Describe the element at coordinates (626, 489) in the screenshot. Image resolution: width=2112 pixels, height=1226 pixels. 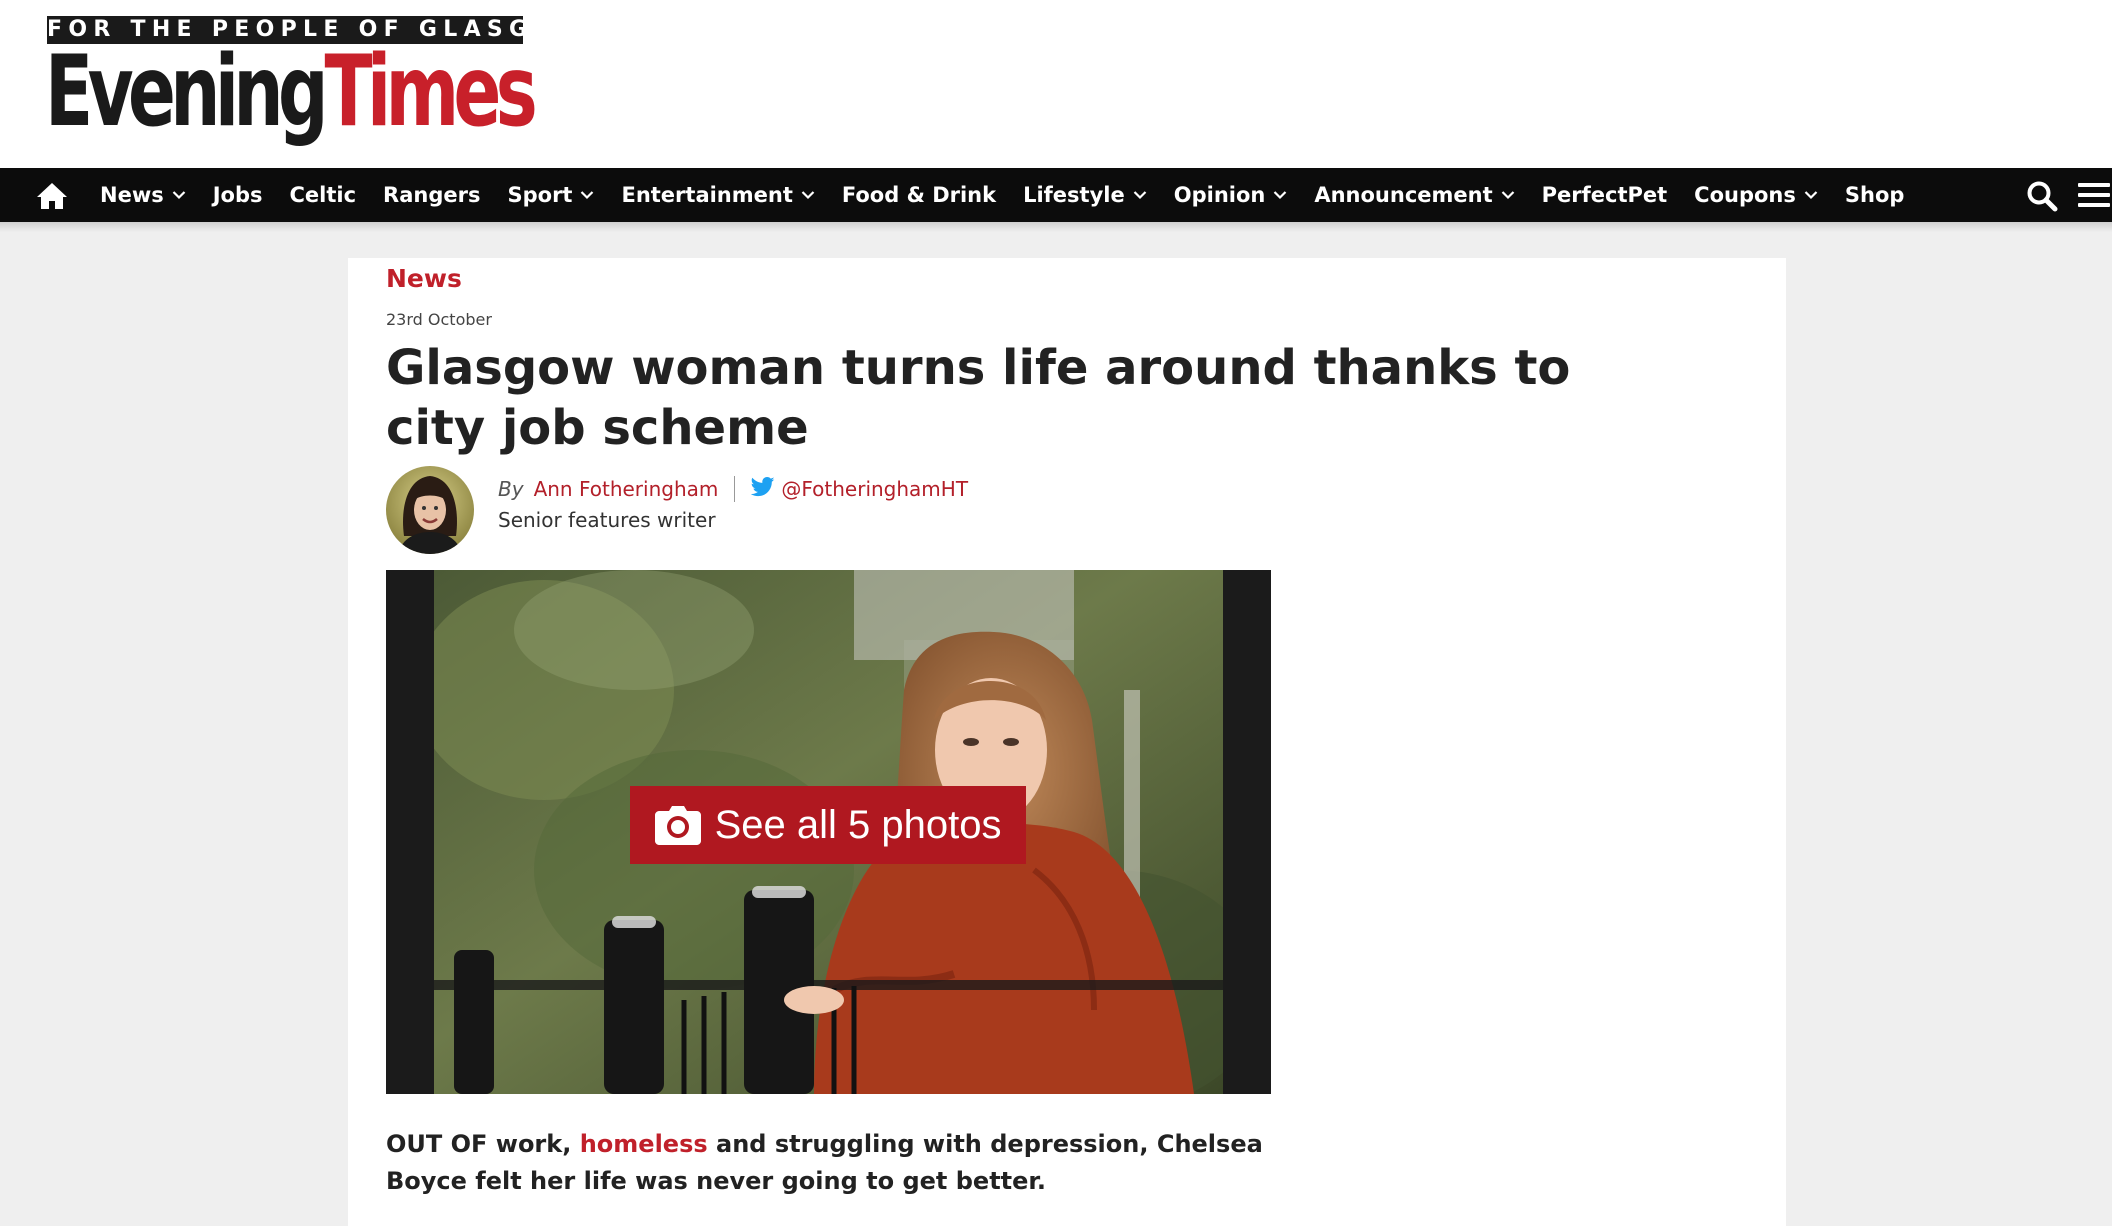
I see `author-name-link: Ann Fotheringham` at that location.